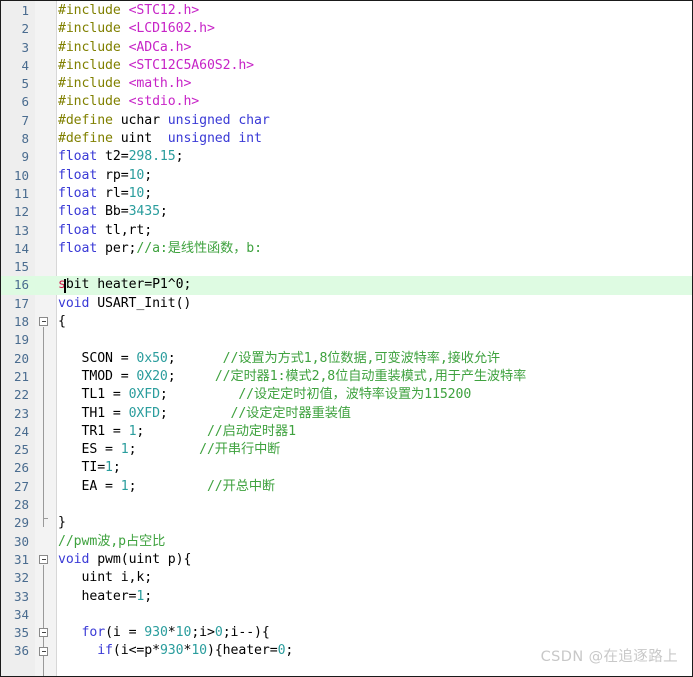 This screenshot has width=693, height=677. I want to click on code-text: uint i,k;, so click(375, 578).